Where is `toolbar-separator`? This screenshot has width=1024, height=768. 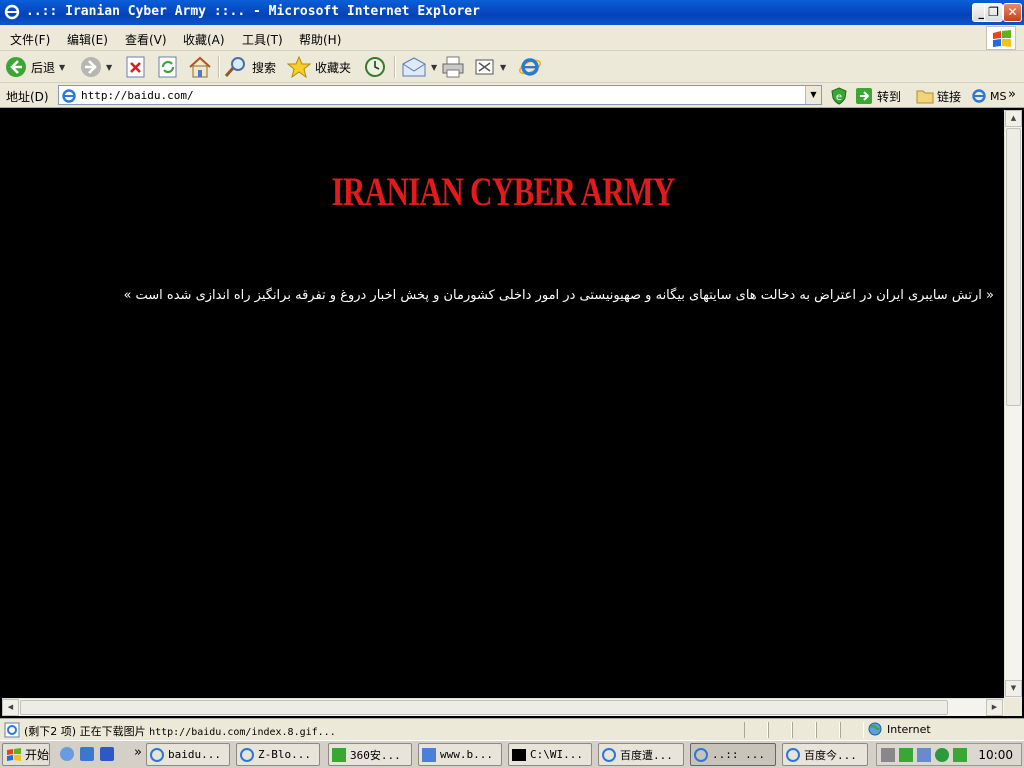 toolbar-separator is located at coordinates (395, 67).